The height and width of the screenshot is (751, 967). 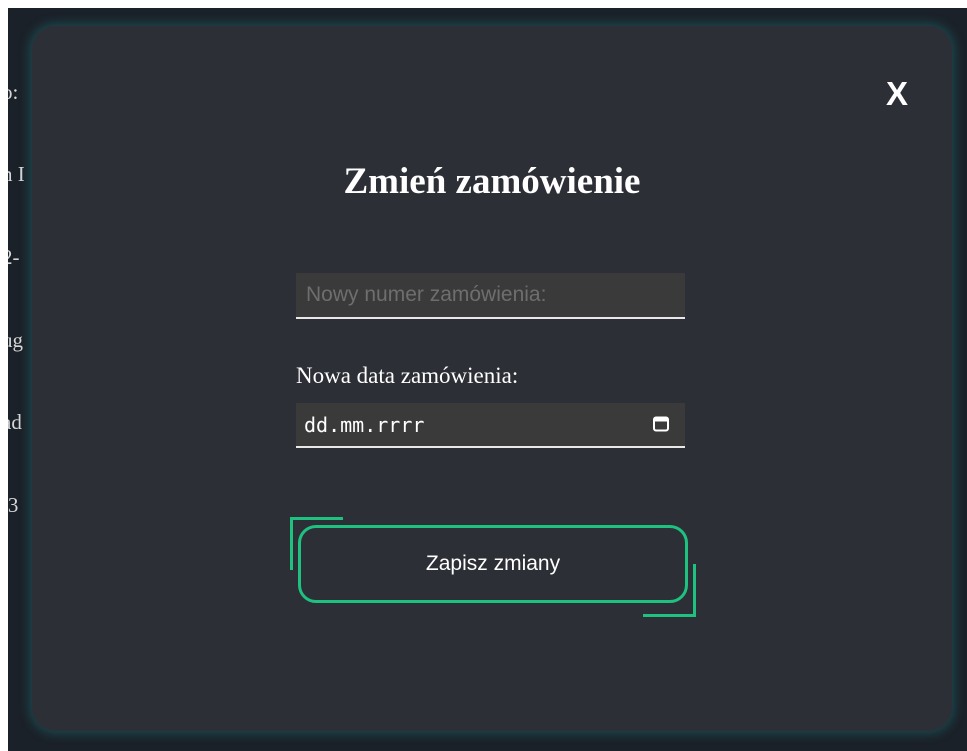 I want to click on order-date-input: dd.mm.rrrr, so click(x=490, y=425).